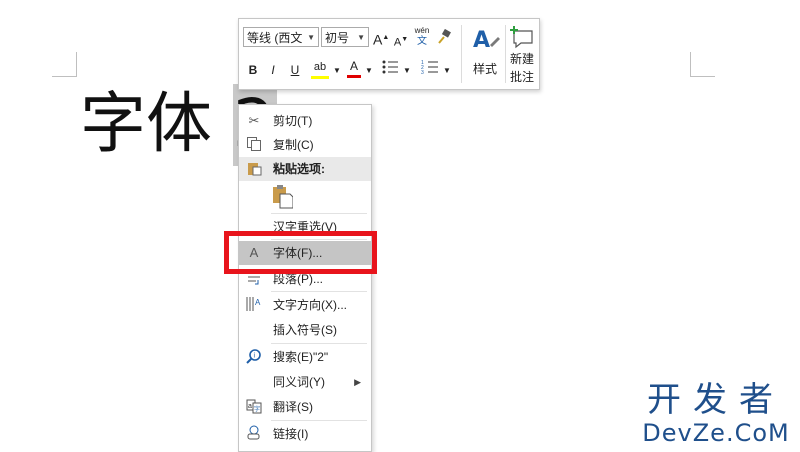  I want to click on phonetic-pinyin: wén, so click(422, 30).